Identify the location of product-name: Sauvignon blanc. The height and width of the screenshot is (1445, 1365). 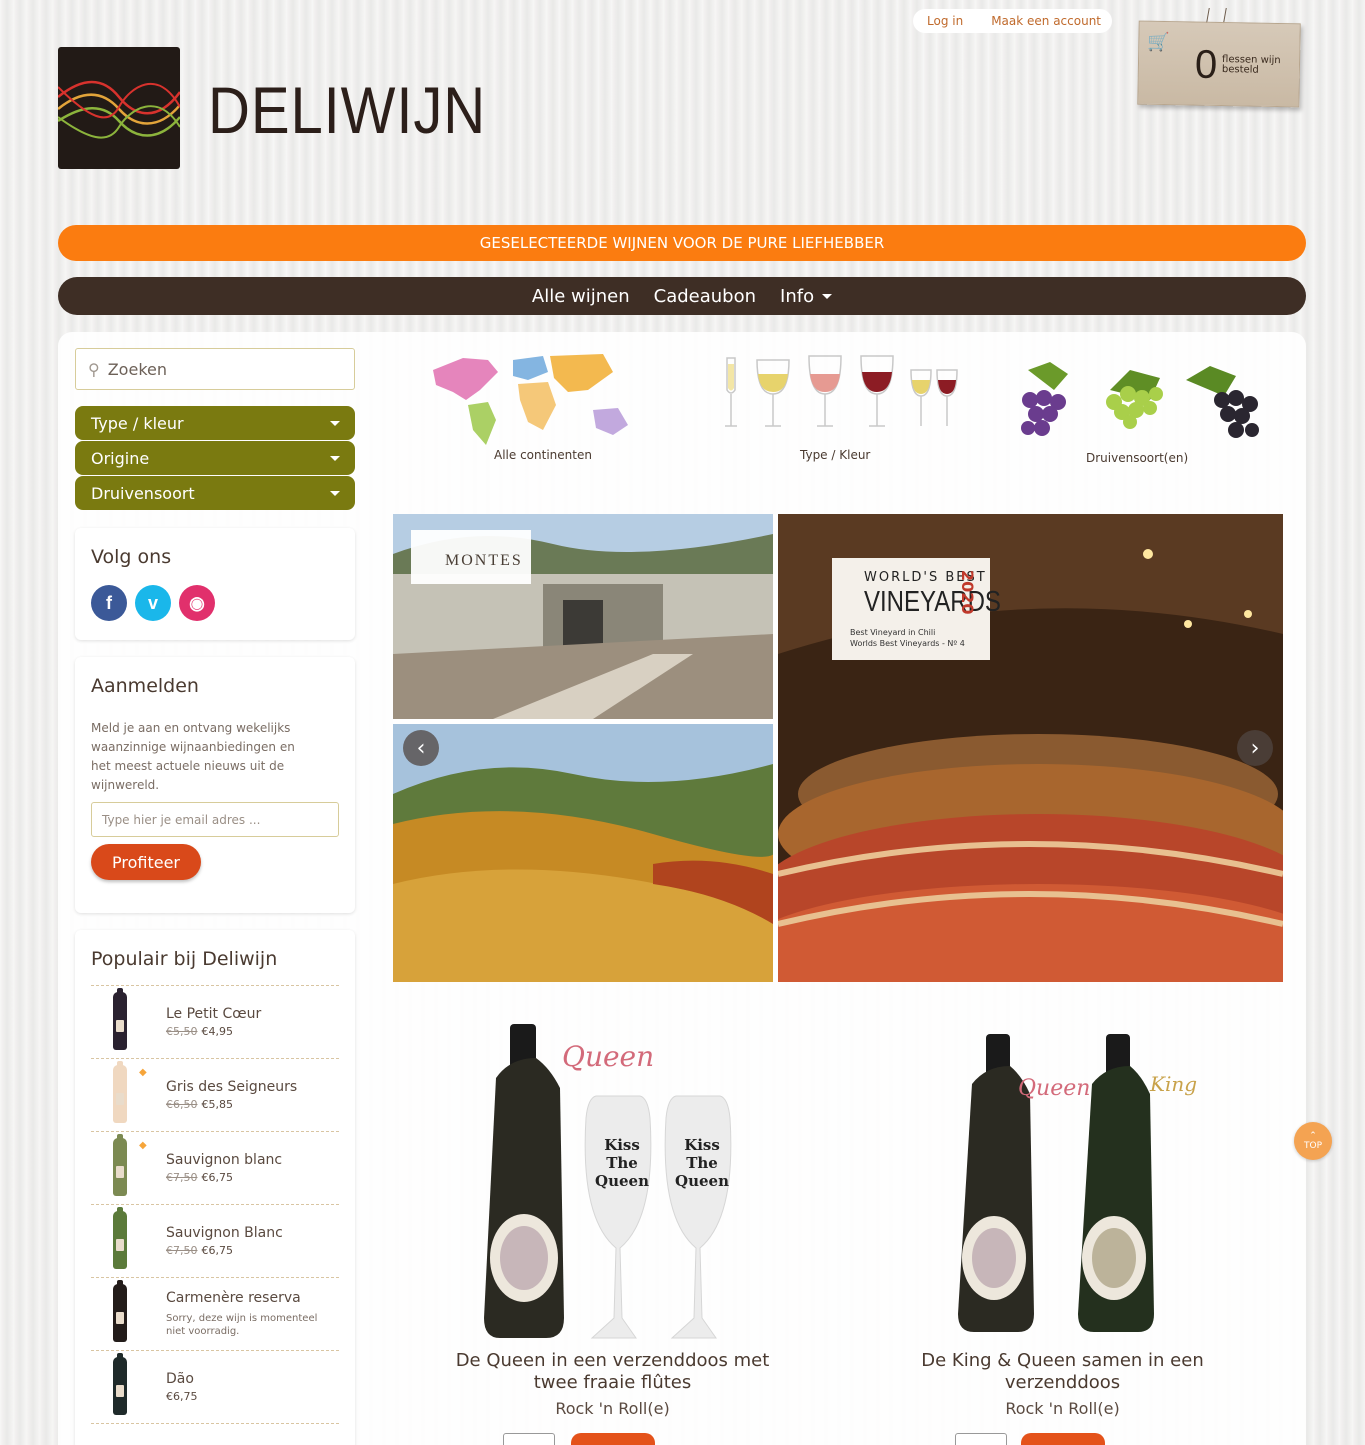
(224, 1160).